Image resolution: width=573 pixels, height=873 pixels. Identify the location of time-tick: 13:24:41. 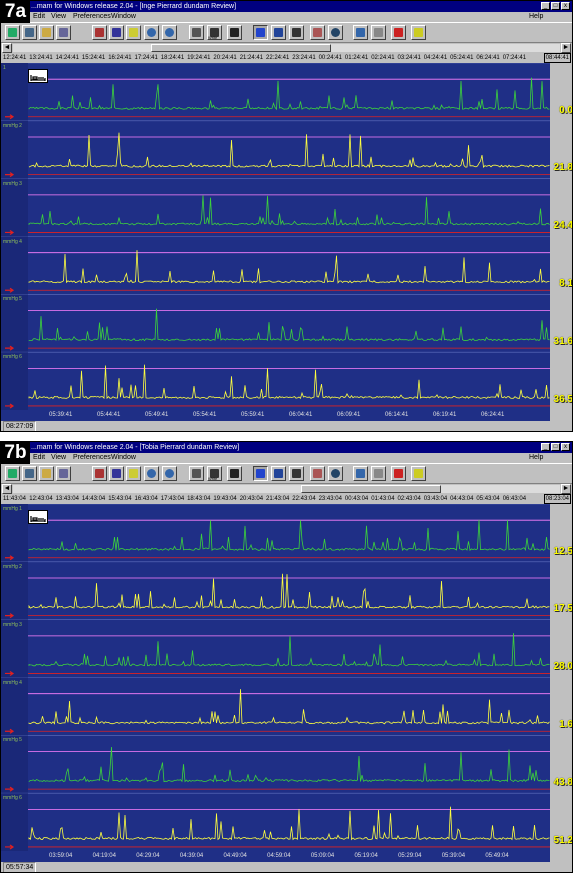
(41, 58).